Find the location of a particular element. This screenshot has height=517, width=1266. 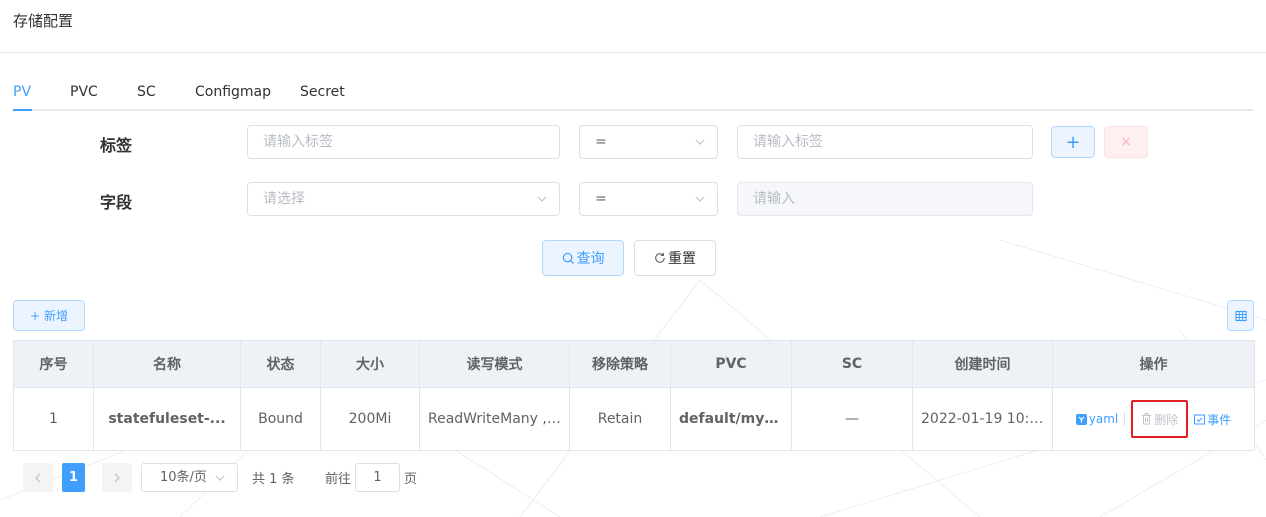

field-operator-value: = is located at coordinates (601, 199).